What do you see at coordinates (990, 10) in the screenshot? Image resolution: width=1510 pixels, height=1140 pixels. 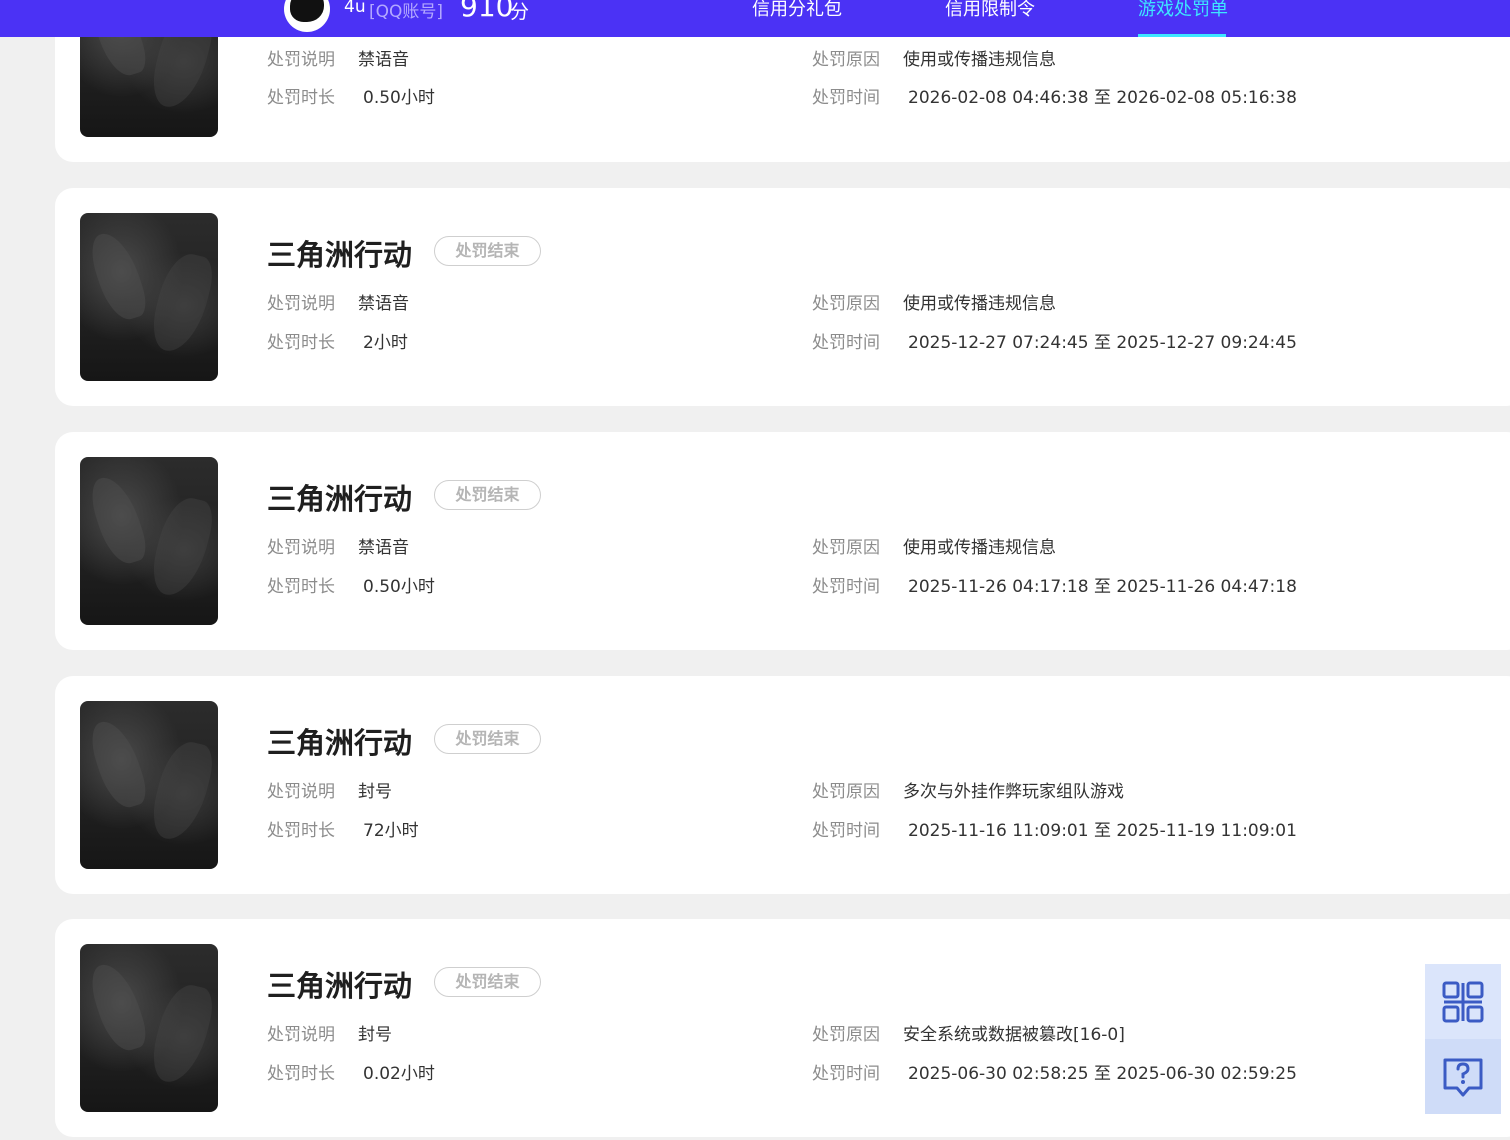 I see `tab-credit-restriction: 信用限制令` at bounding box center [990, 10].